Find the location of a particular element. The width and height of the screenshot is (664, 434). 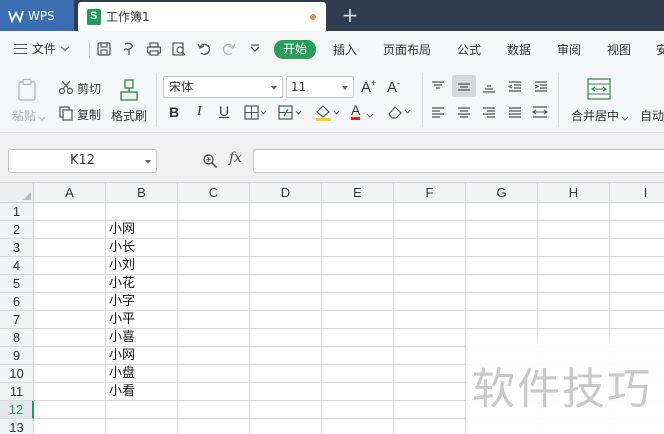

shrink-font-button: A- is located at coordinates (393, 87).